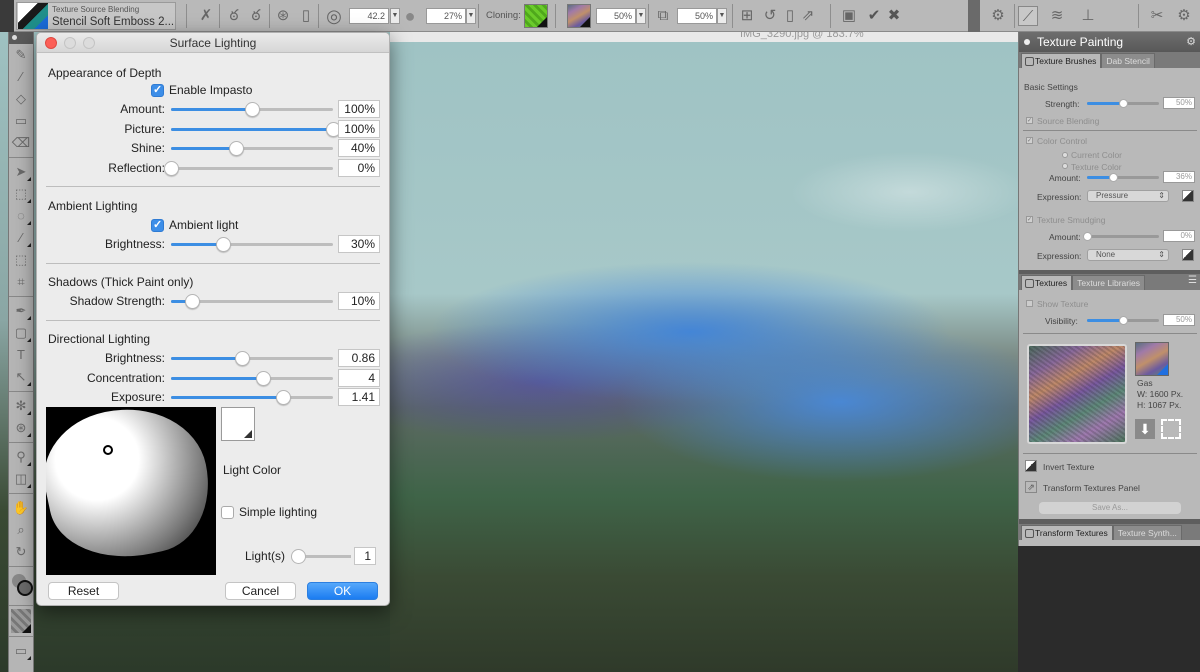 Image resolution: width=1200 pixels, height=672 pixels. Describe the element at coordinates (536, 16) in the screenshot. I see `clone-color-swatch` at that location.